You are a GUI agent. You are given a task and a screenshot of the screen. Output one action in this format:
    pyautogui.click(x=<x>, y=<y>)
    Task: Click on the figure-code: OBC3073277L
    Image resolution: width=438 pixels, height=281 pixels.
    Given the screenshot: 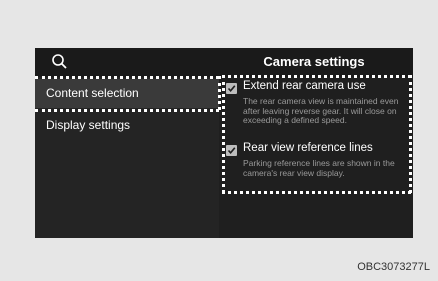 What is the action you would take?
    pyautogui.click(x=393, y=267)
    